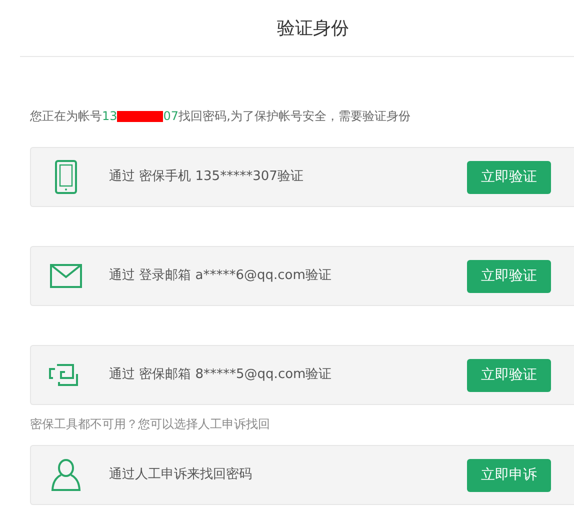 This screenshot has width=574, height=508. I want to click on user-icon, so click(66, 475).